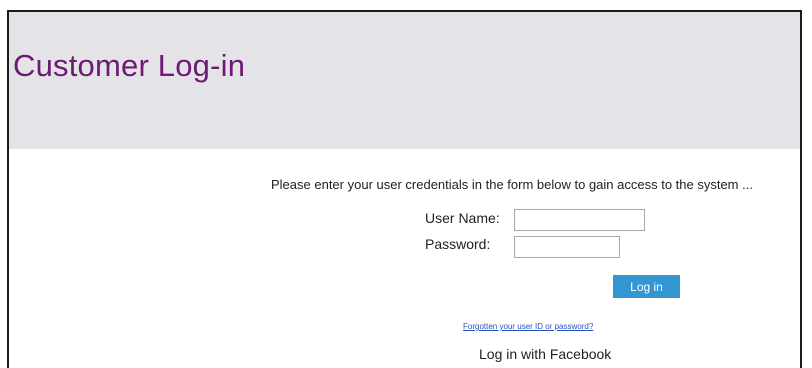 The height and width of the screenshot is (368, 812). Describe the element at coordinates (545, 354) in the screenshot. I see `facebook-login-link: Log in with Facebook` at that location.